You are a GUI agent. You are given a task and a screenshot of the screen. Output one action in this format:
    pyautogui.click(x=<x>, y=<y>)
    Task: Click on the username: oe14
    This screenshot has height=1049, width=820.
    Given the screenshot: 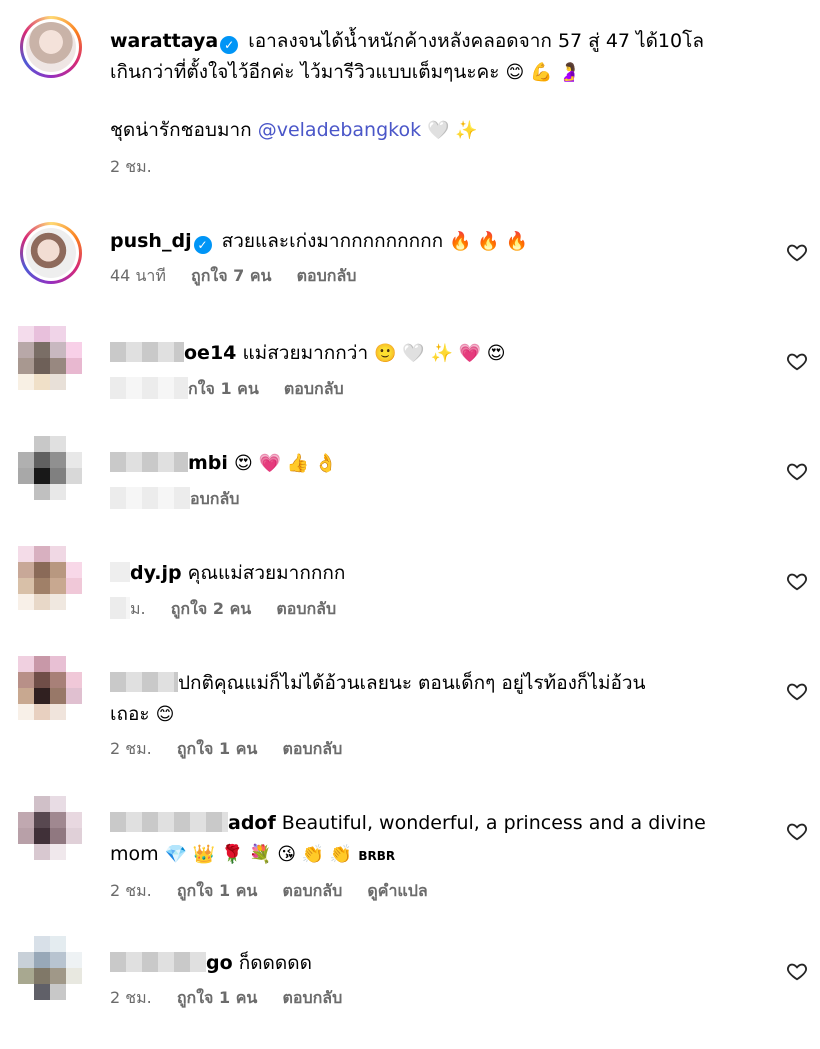 What is the action you would take?
    pyautogui.click(x=210, y=353)
    